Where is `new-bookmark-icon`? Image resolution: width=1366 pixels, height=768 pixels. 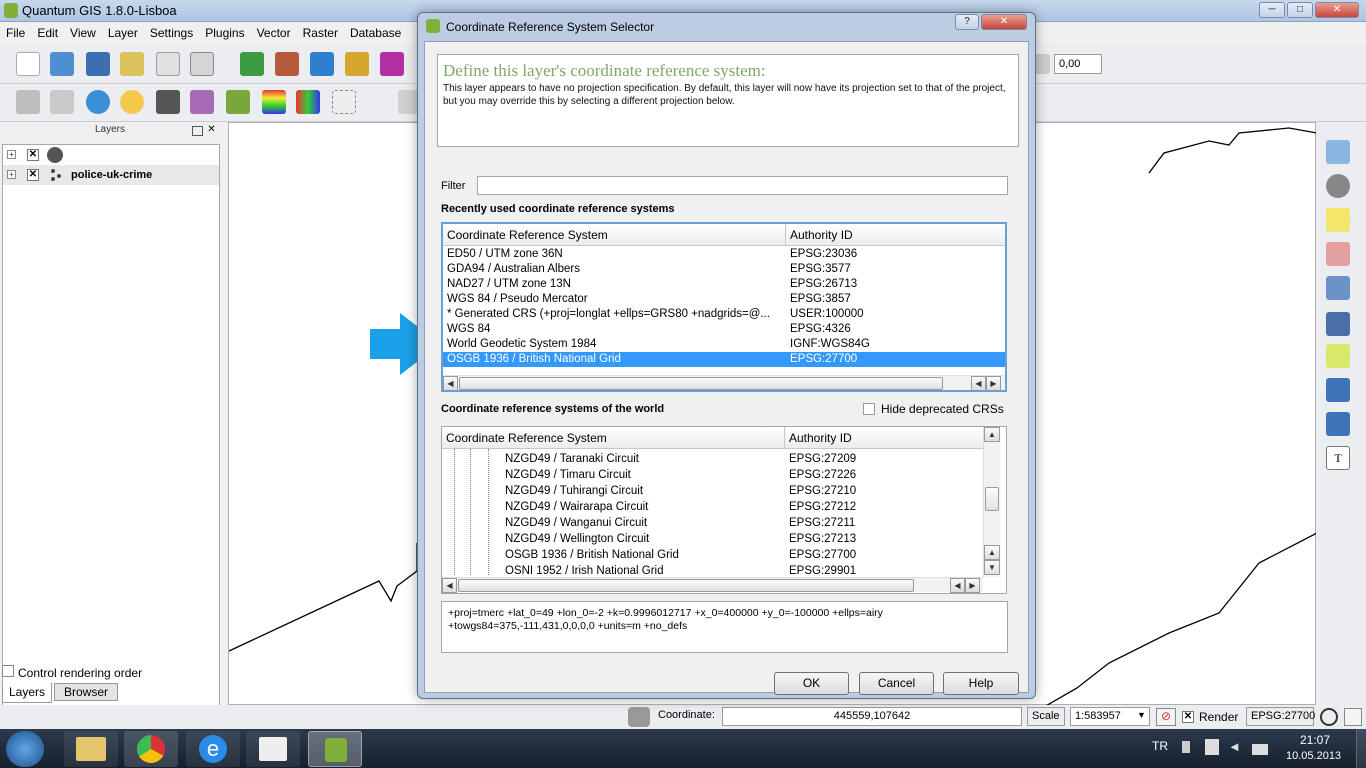 new-bookmark-icon is located at coordinates (1338, 390).